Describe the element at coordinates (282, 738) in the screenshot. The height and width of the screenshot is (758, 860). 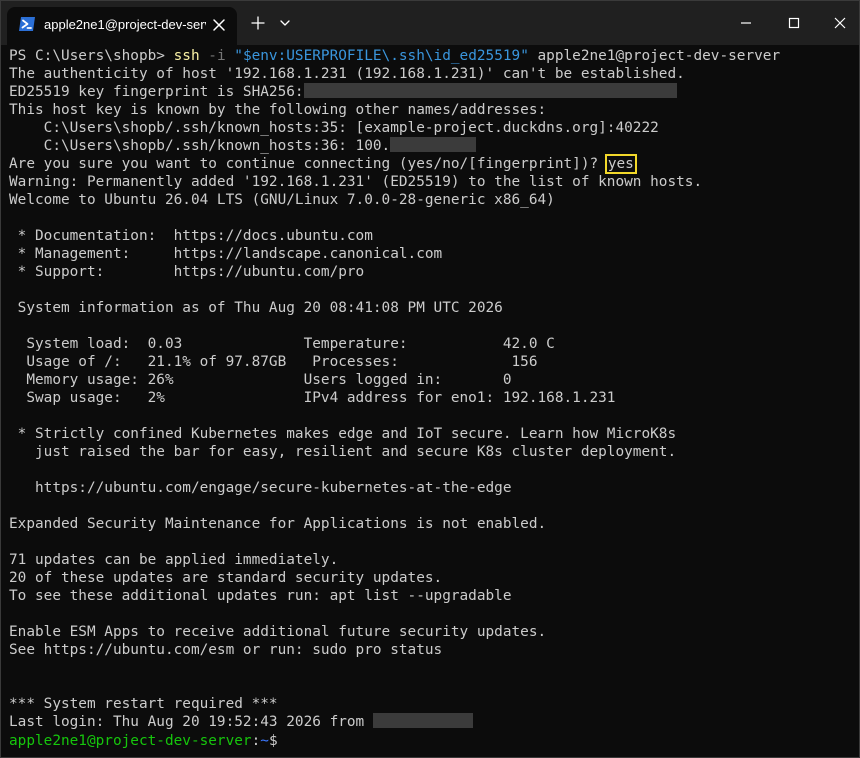
I see `text-cursor` at that location.